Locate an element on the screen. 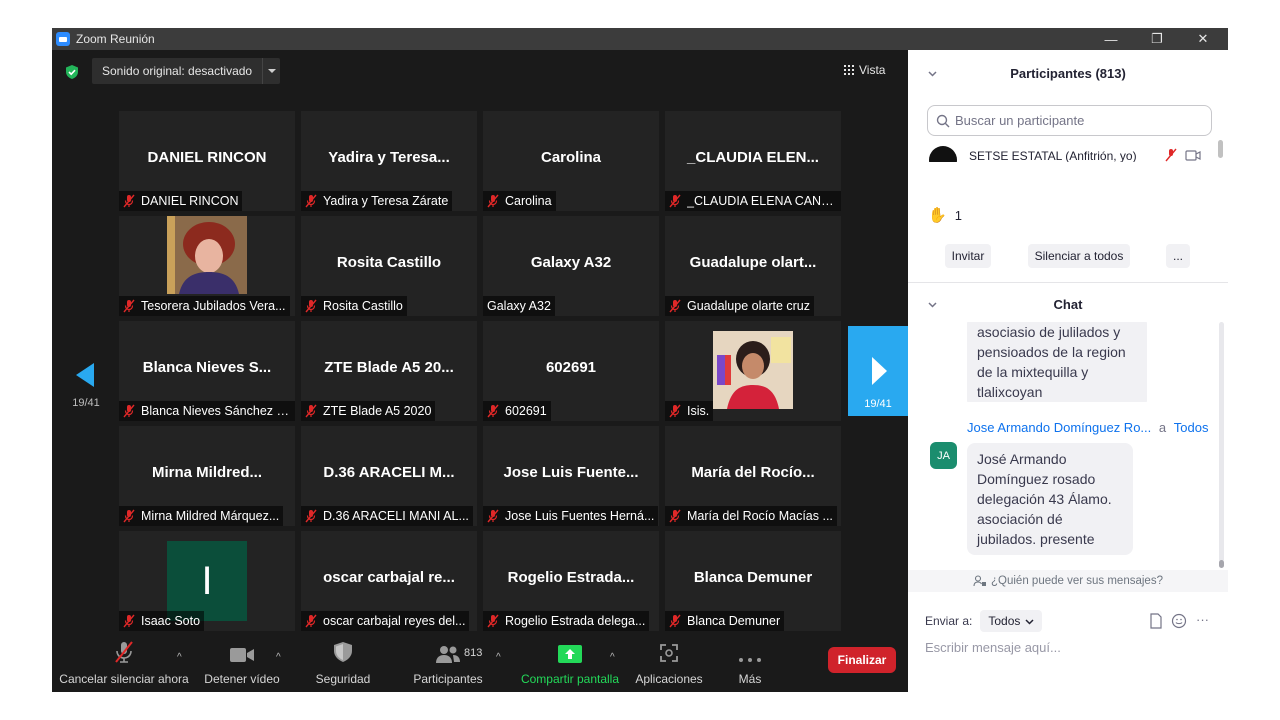  chat-scrollbar-thumb is located at coordinates (1221, 564).